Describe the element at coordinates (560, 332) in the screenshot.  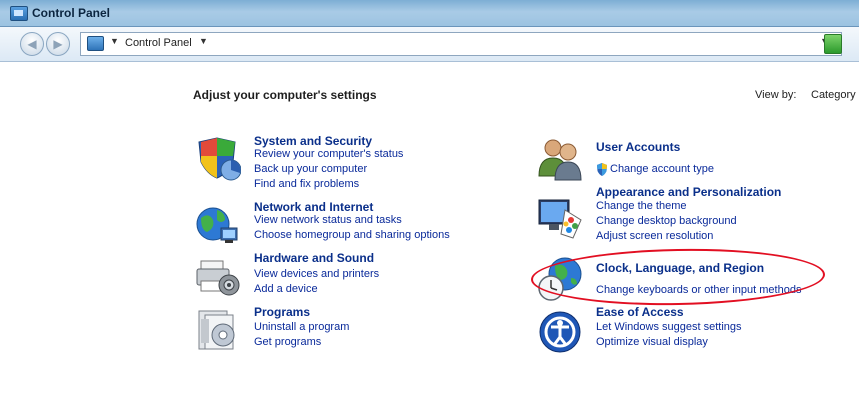
I see `ease-of-access-icon` at that location.